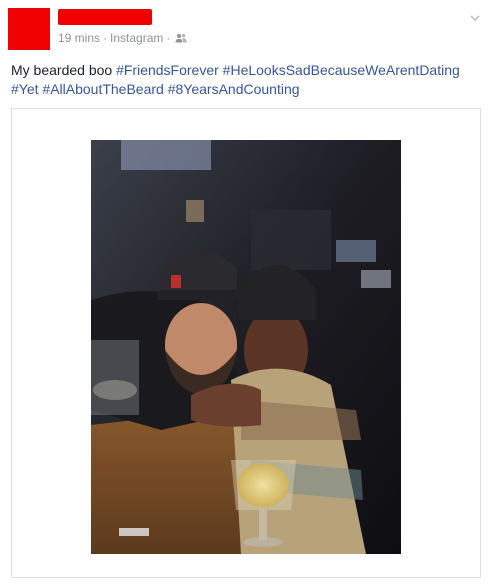  What do you see at coordinates (29, 29) in the screenshot?
I see `author-avatar-redacted` at bounding box center [29, 29].